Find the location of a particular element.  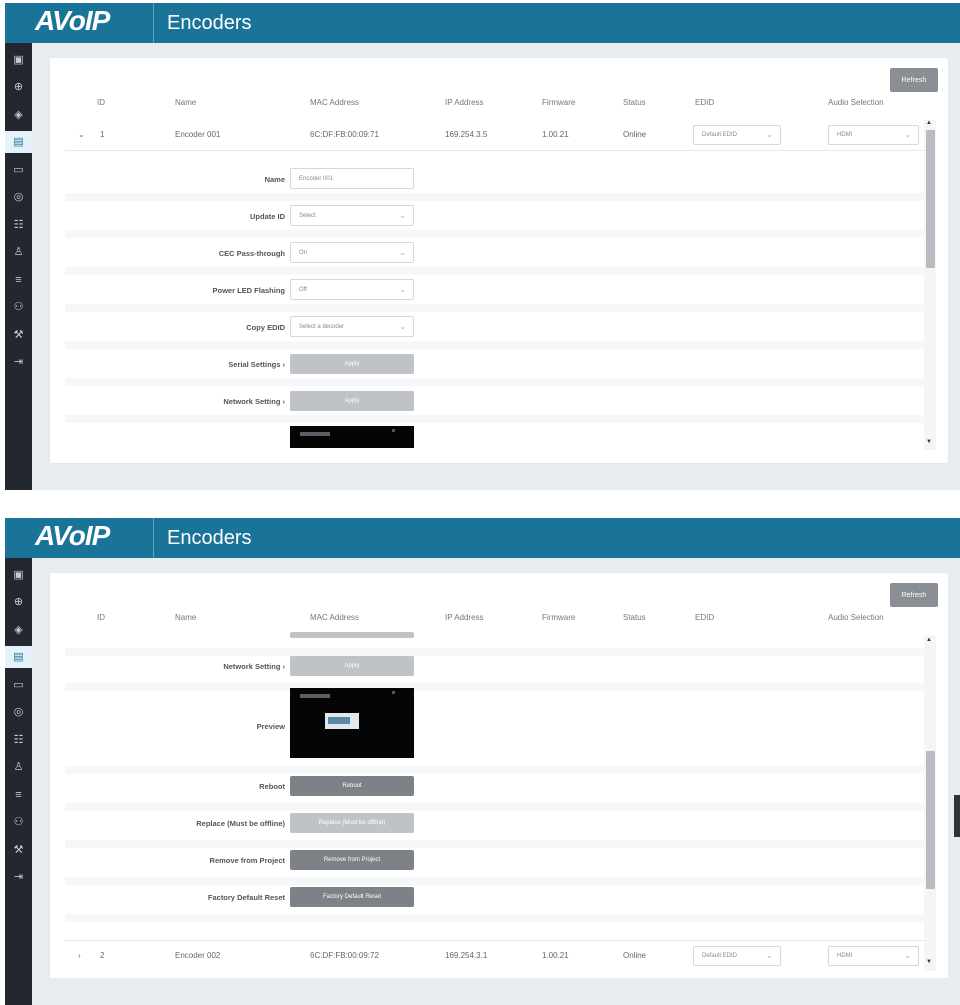

logo: AVoIP is located at coordinates (79, 23).